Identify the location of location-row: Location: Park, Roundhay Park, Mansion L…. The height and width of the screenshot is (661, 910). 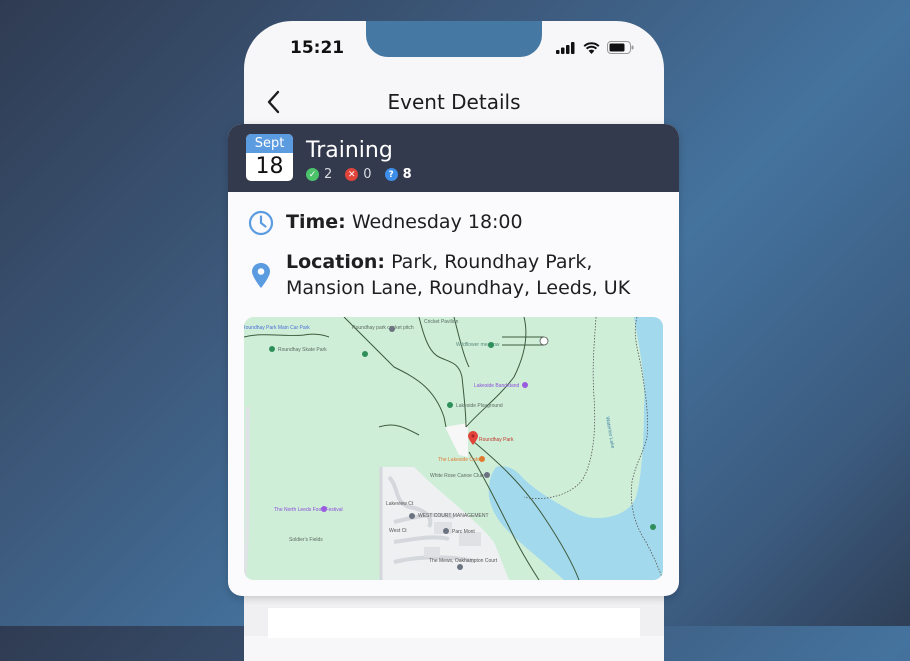
(439, 275).